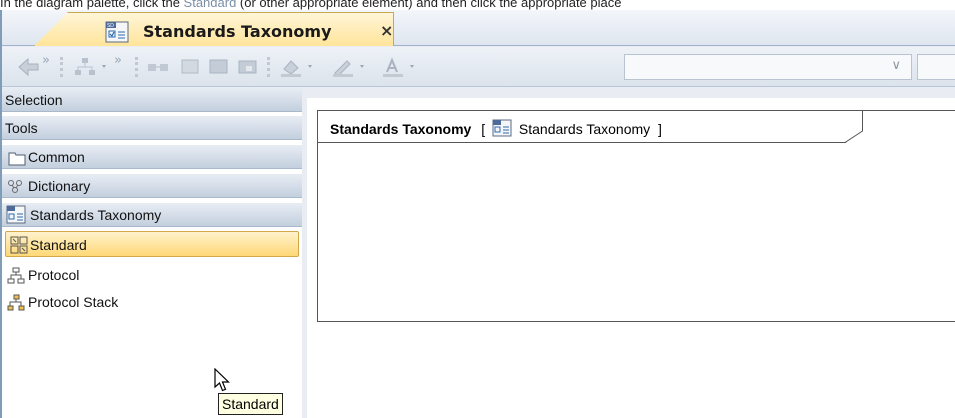 This screenshot has height=418, width=955. What do you see at coordinates (219, 67) in the screenshot?
I see `shape-icon` at bounding box center [219, 67].